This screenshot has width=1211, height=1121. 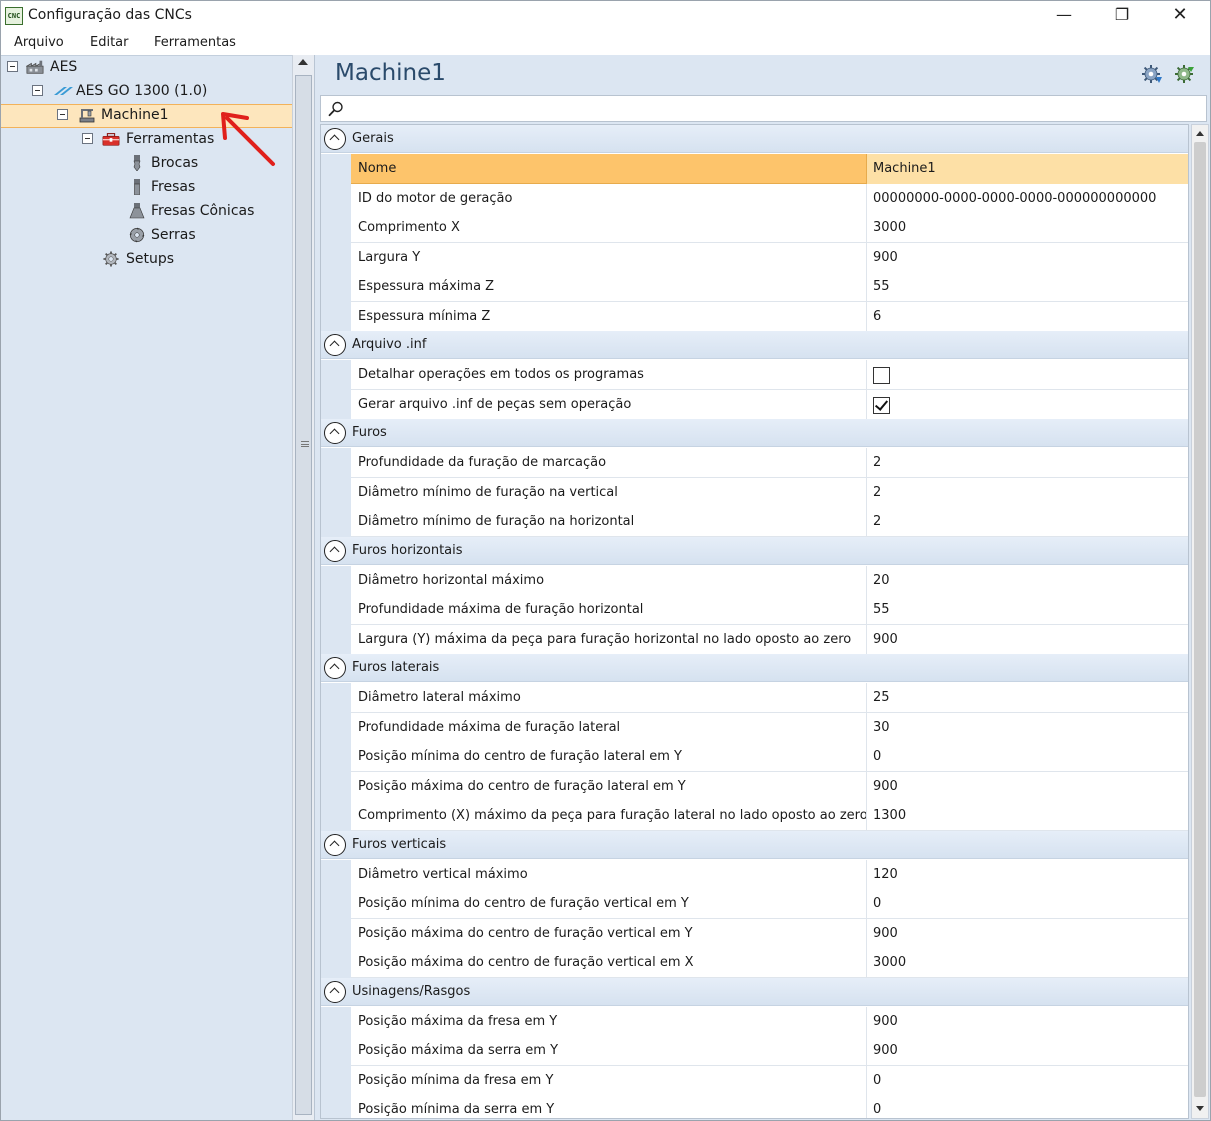 What do you see at coordinates (1027, 317) in the screenshot?
I see `property-value-cell: 6` at bounding box center [1027, 317].